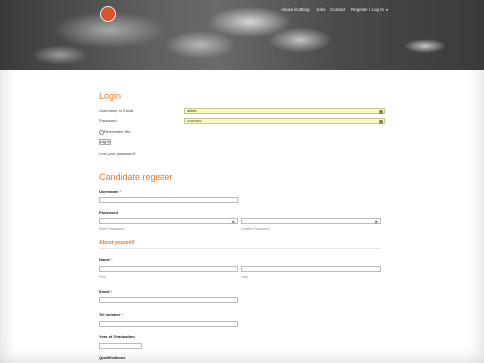  Describe the element at coordinates (284, 111) in the screenshot. I see `login-username-input: admin` at that location.